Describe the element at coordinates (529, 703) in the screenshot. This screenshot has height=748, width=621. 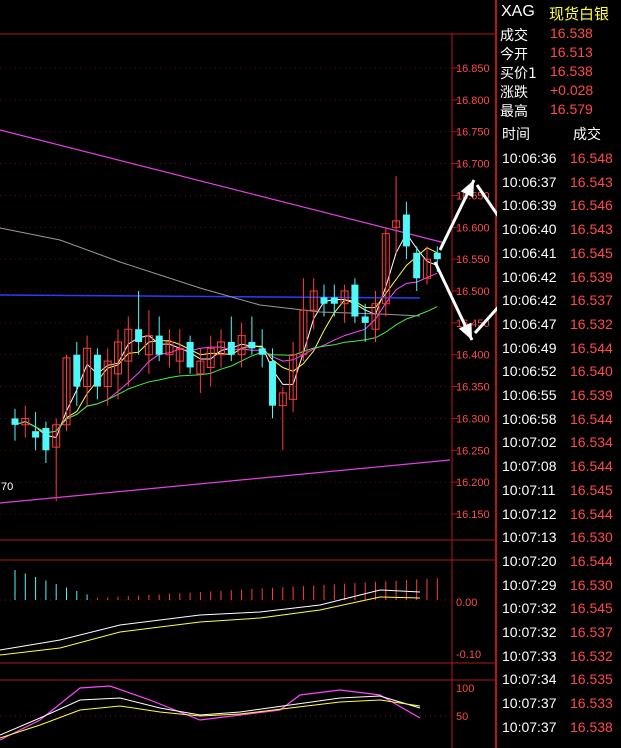
I see `trade-time: 10:07:37` at that location.